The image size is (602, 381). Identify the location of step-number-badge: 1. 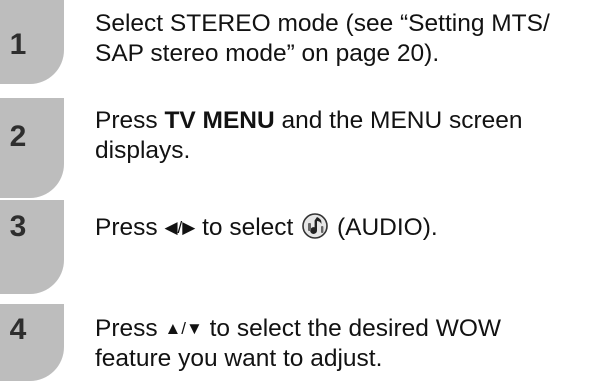
(32, 42).